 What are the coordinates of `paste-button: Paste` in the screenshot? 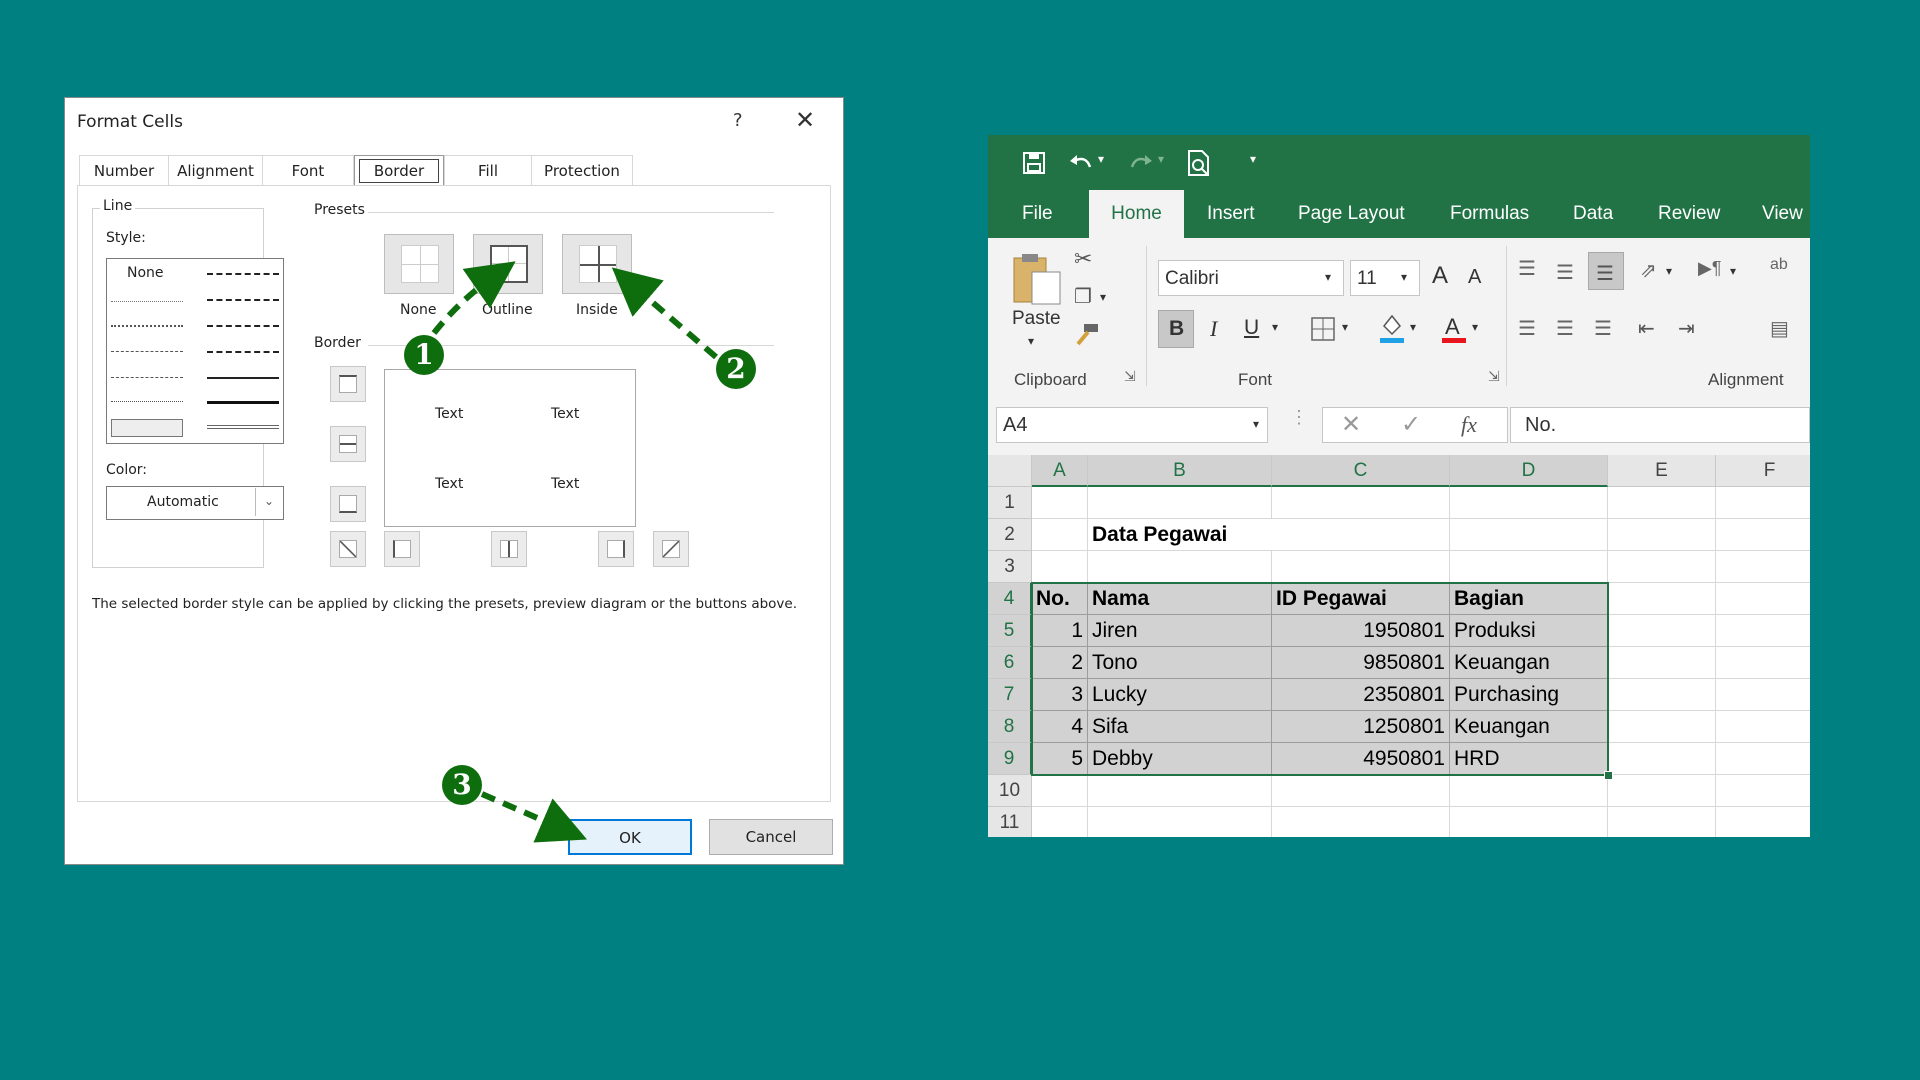 It's located at (1036, 319).